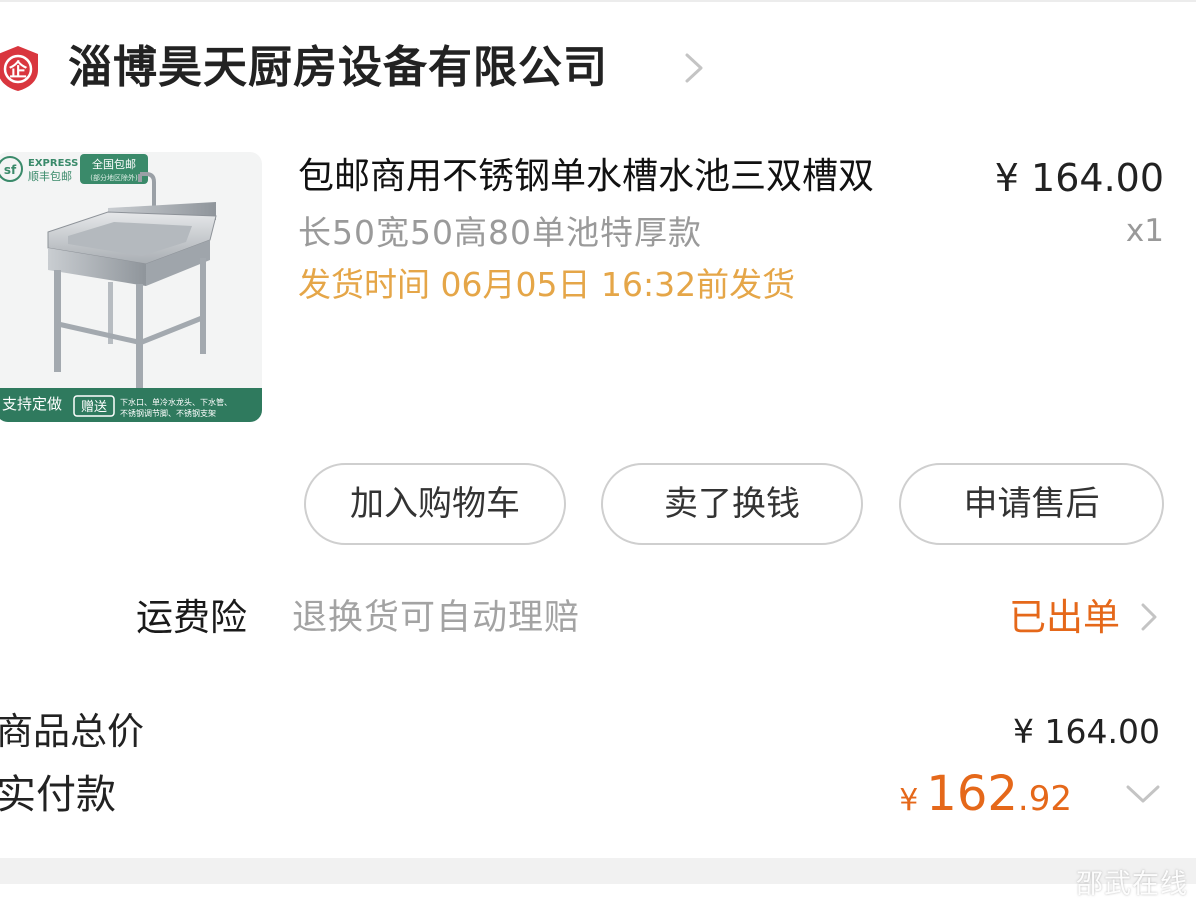 The height and width of the screenshot is (908, 1196). I want to click on svg-text: 赠送, so click(94, 407).